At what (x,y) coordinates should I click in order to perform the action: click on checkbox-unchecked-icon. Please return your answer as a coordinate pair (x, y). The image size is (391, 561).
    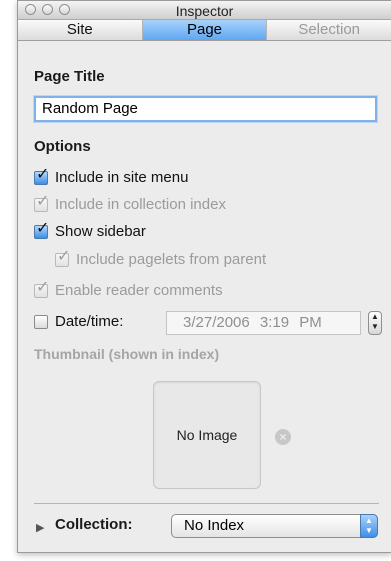
    Looking at the image, I should click on (41, 321).